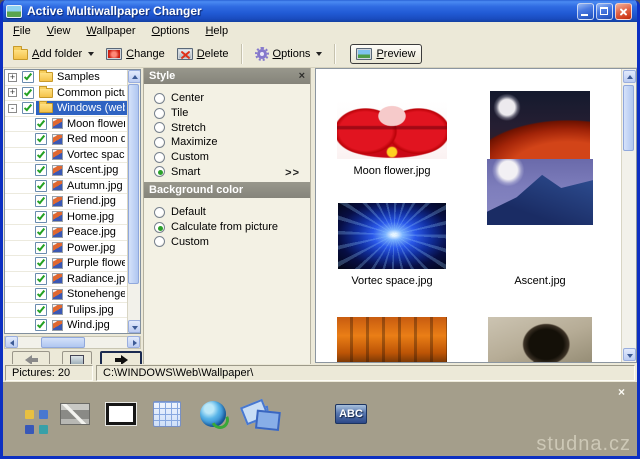  What do you see at coordinates (66, 140) in the screenshot?
I see `tree-file-row: Red moon desert.jpg` at bounding box center [66, 140].